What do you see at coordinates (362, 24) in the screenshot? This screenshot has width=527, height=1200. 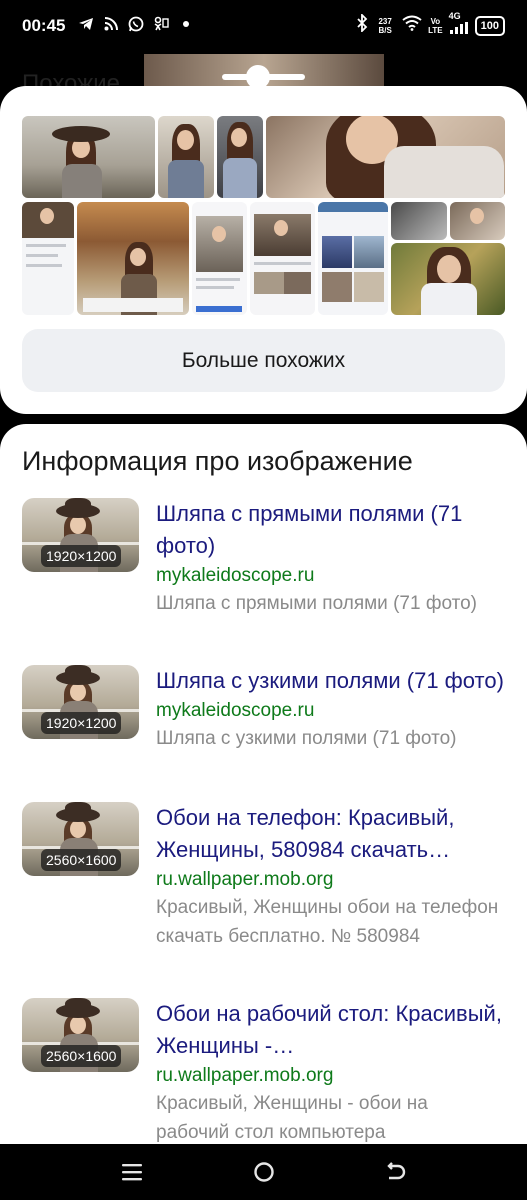 I see `bluetooth-icon` at bounding box center [362, 24].